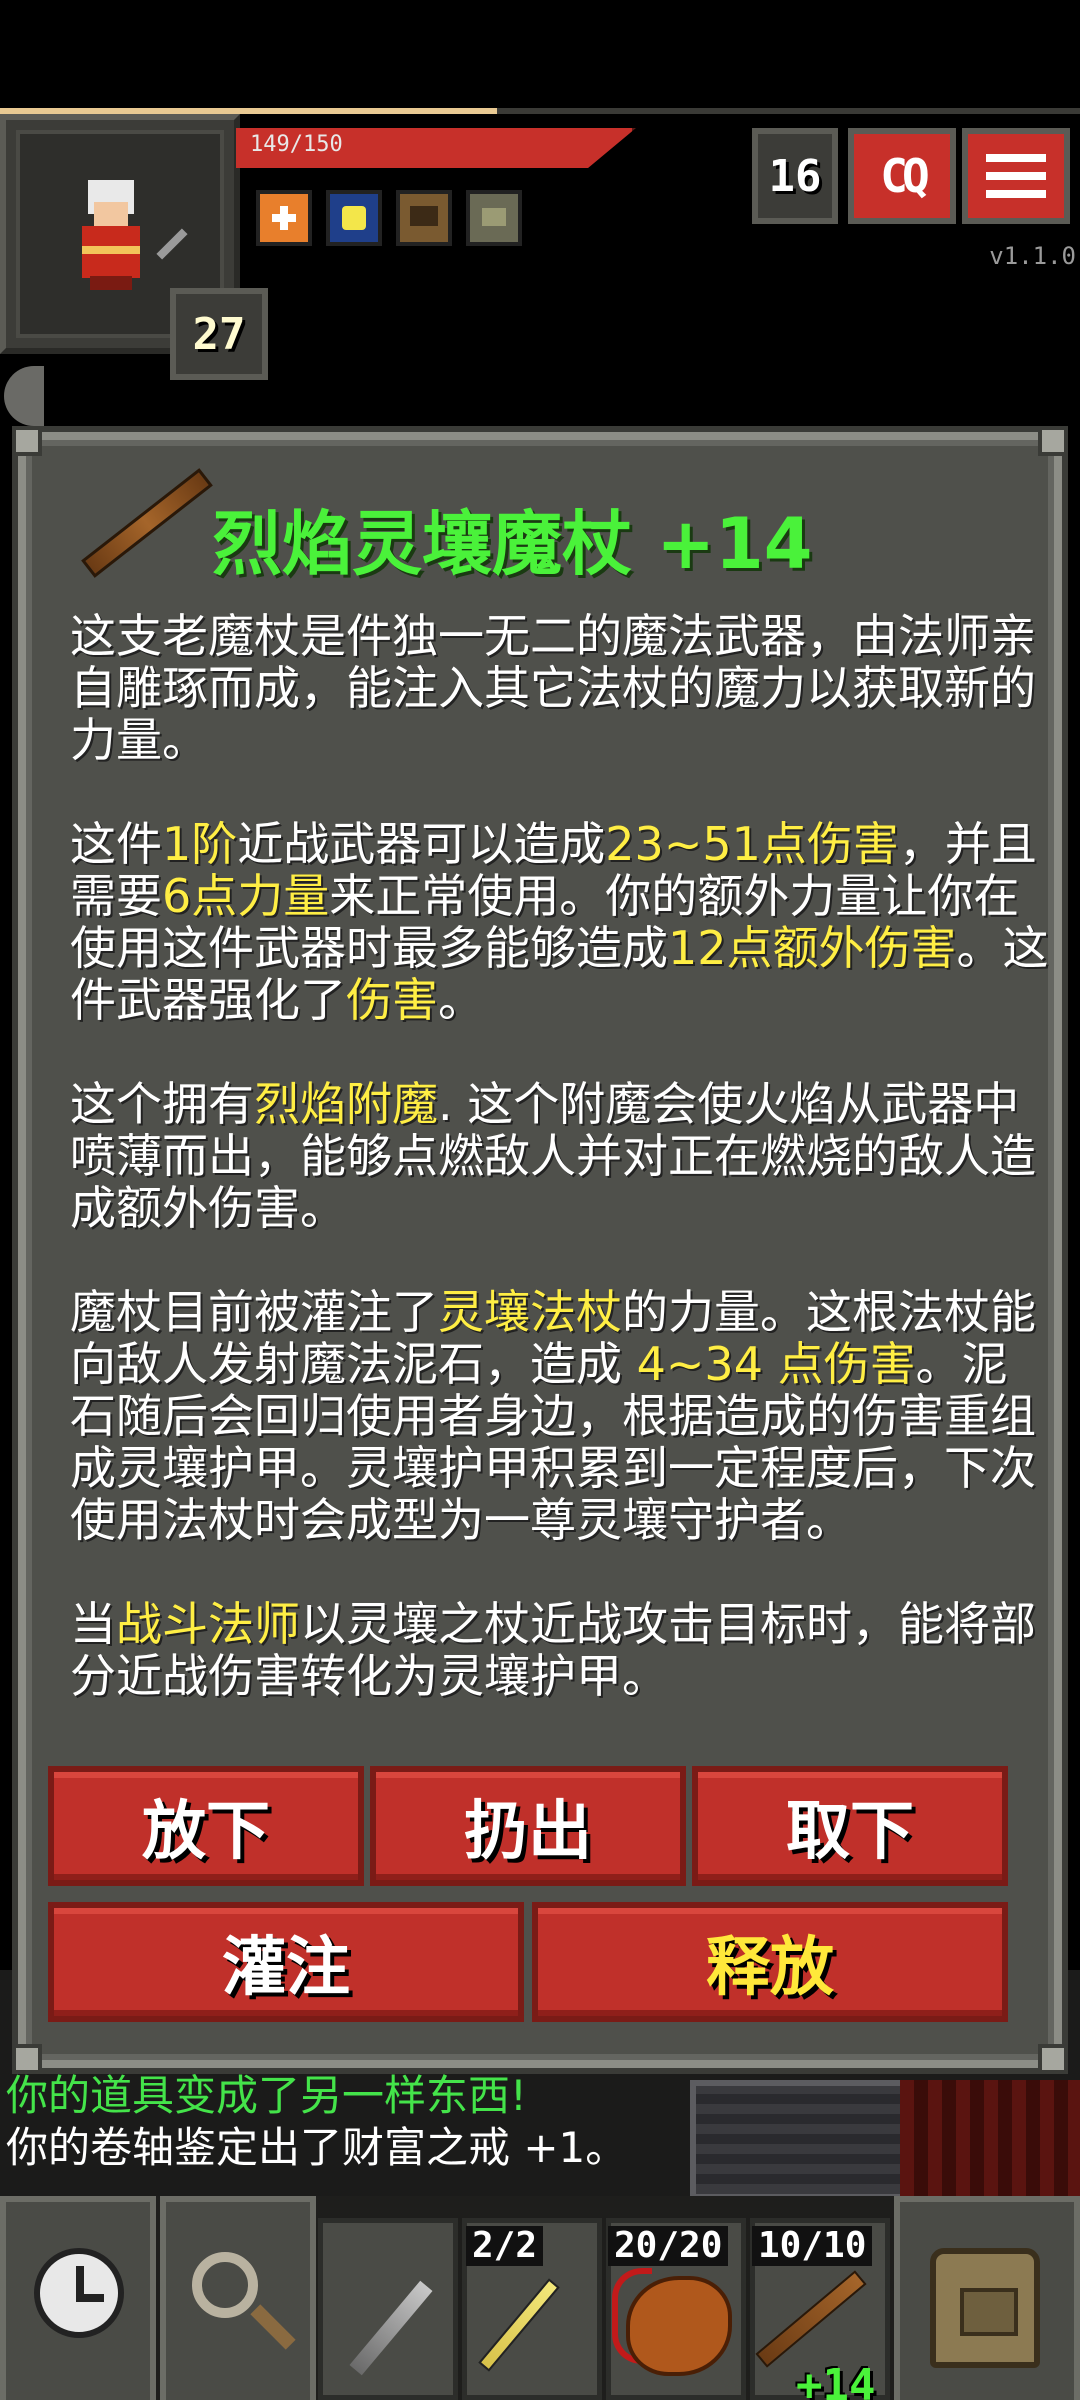 The height and width of the screenshot is (2400, 1080). I want to click on heal-buff-icon, so click(284, 218).